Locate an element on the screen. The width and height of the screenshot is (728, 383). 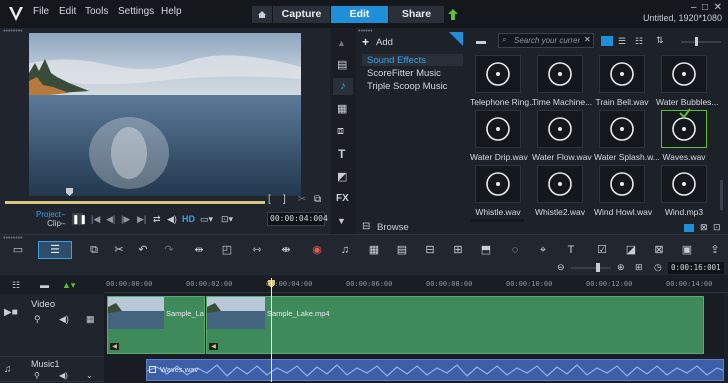
zoom-slider-handle is located at coordinates (598, 267).